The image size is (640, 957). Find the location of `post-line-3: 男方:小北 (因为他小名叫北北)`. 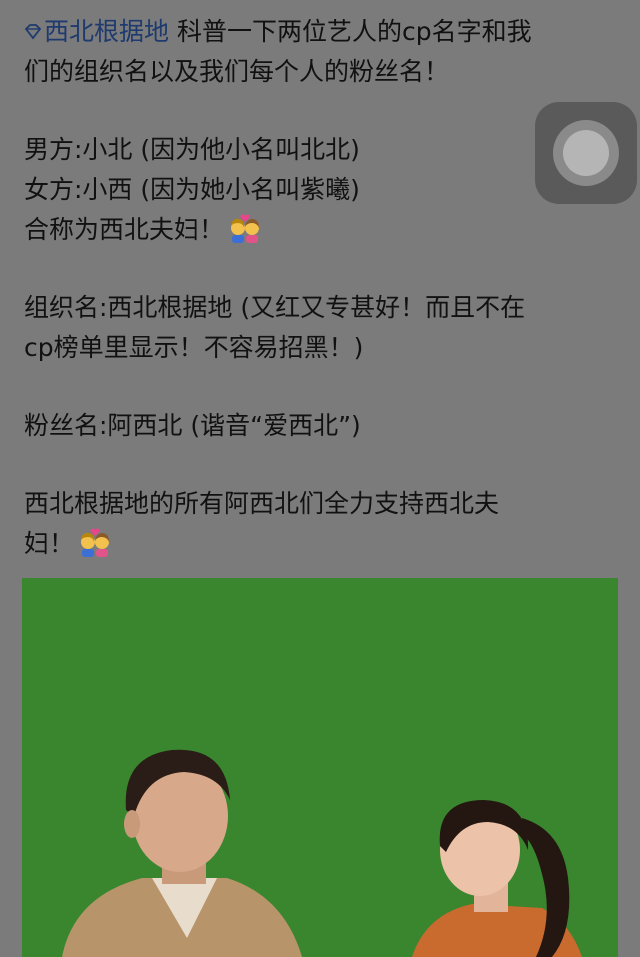

post-line-3: 男方:小北 (因为他小名叫北北) is located at coordinates (192, 149).